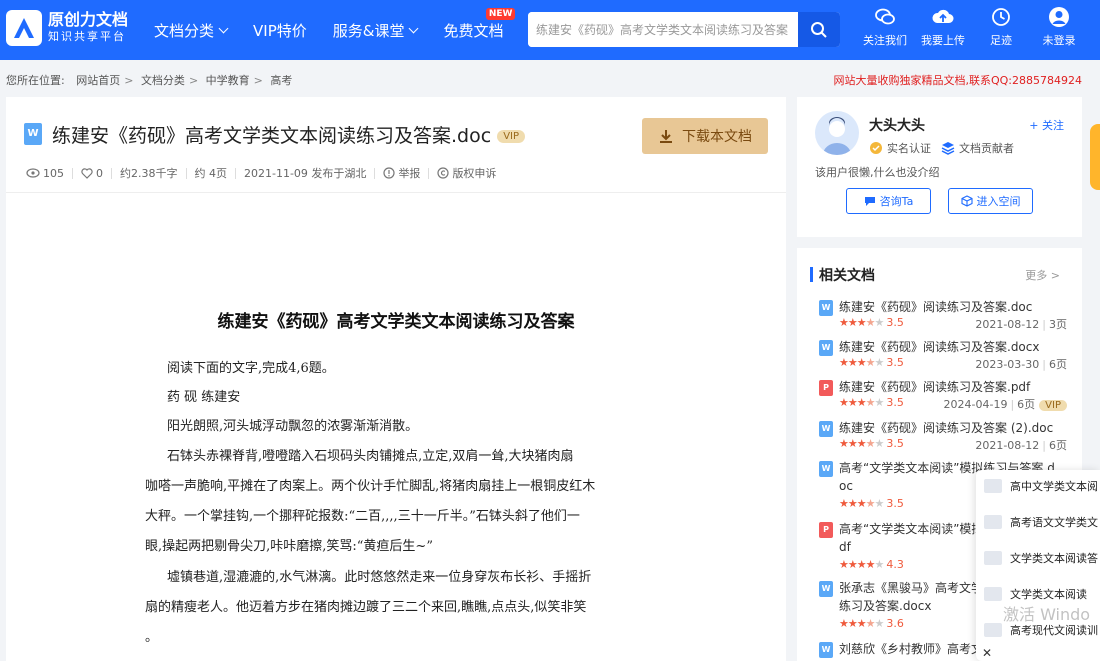 Image resolution: width=1100 pixels, height=661 pixels. What do you see at coordinates (368, 30) in the screenshot?
I see `nav-label: 服务&课堂` at bounding box center [368, 30].